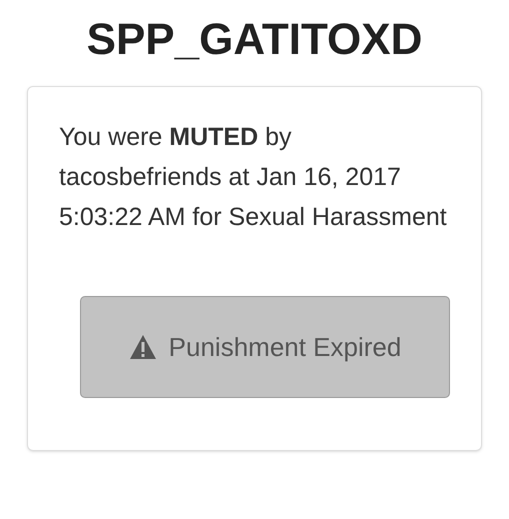  What do you see at coordinates (142, 347) in the screenshot?
I see `warning-icon` at bounding box center [142, 347].